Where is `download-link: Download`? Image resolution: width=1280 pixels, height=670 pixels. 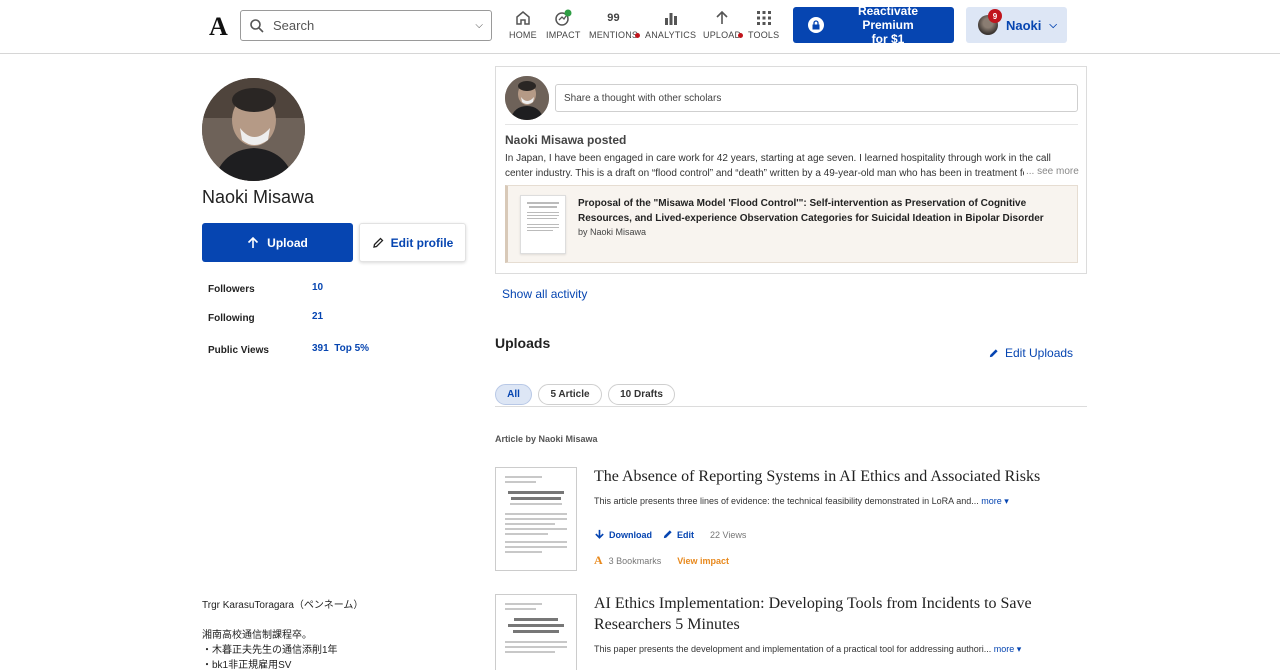 download-link: Download is located at coordinates (623, 534).